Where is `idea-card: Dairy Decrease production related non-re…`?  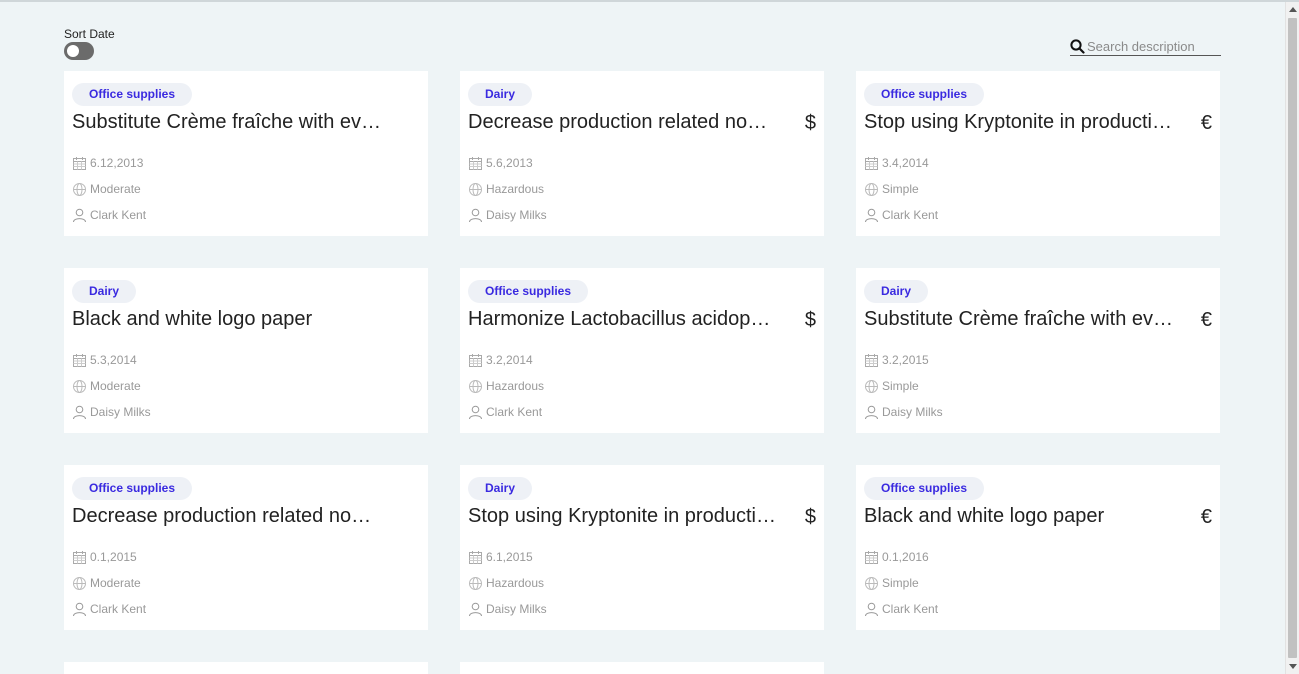
idea-card: Dairy Decrease production related non-re… is located at coordinates (642, 153).